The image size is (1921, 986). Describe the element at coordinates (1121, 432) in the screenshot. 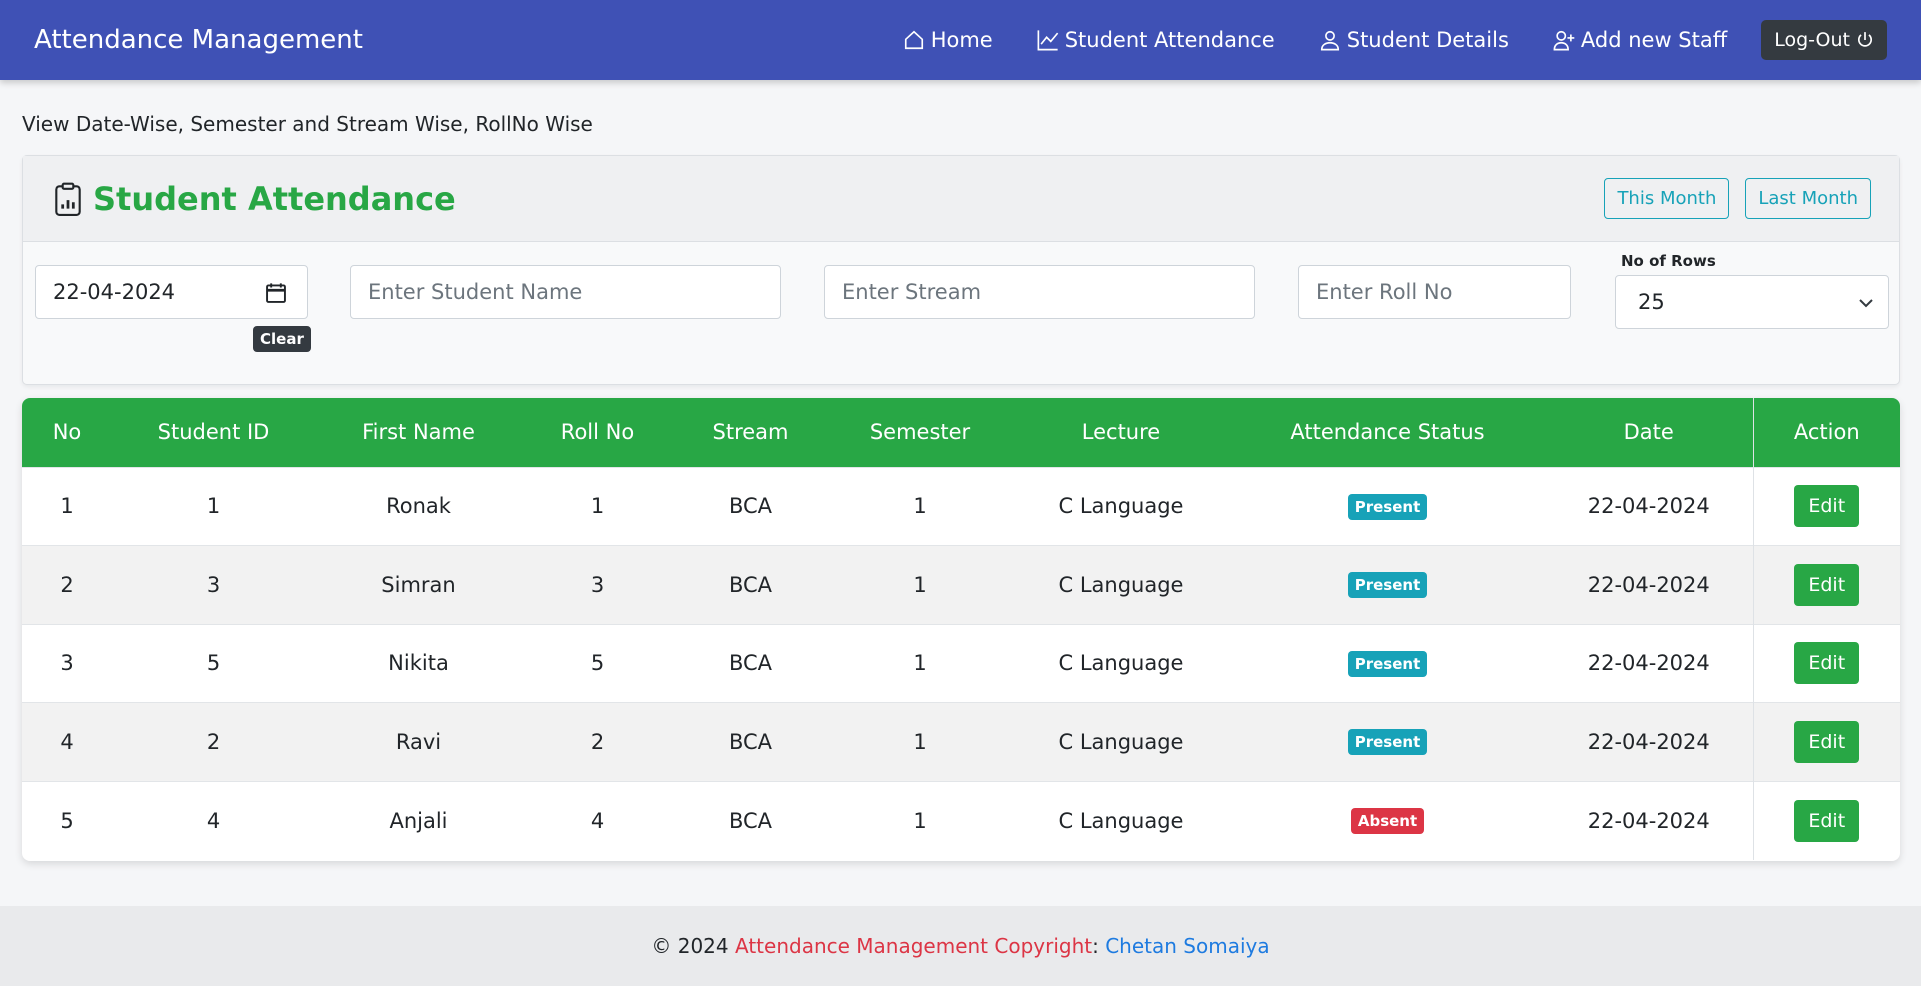

I see `header-lecture: Lecture` at that location.